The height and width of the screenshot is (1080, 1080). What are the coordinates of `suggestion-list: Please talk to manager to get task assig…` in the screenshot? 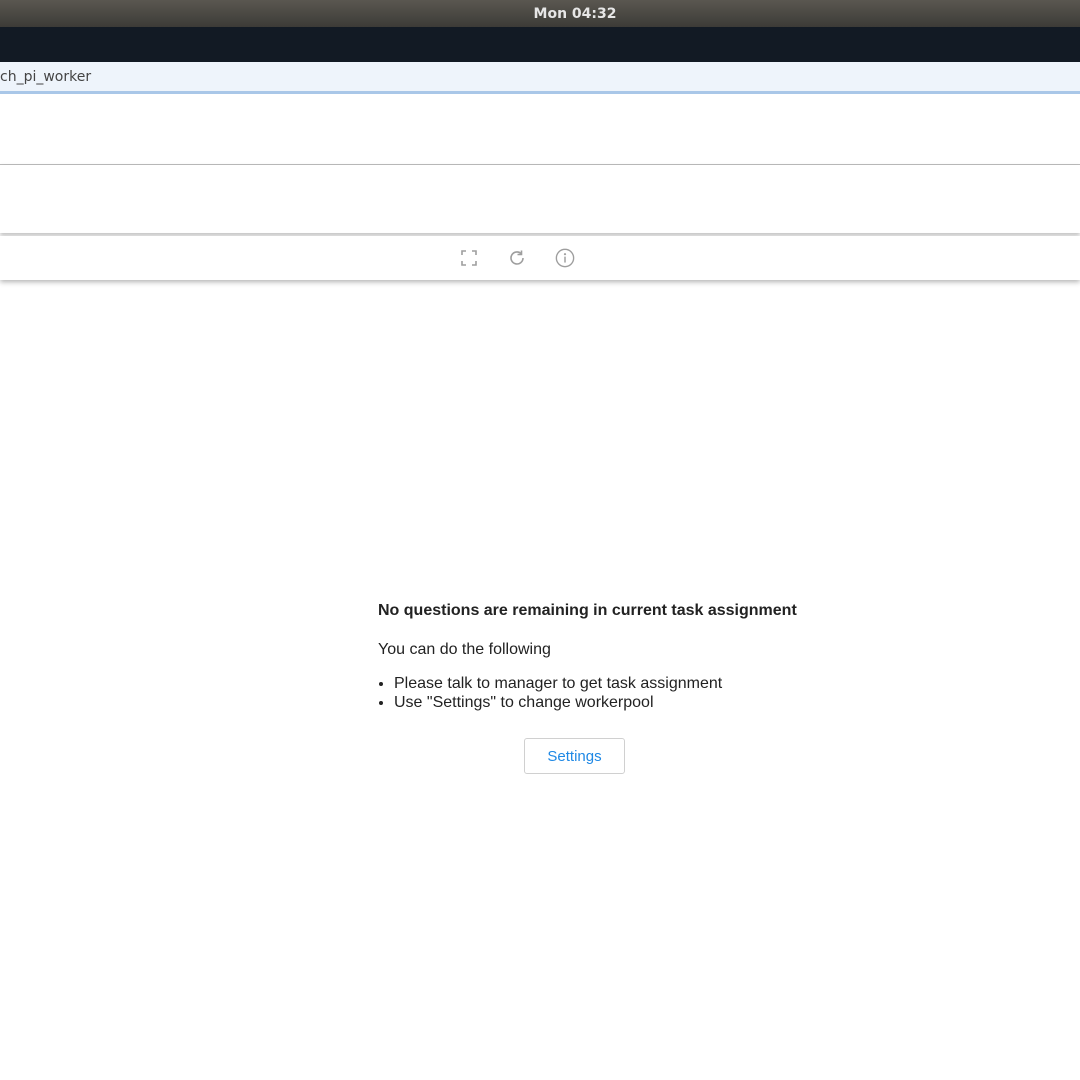 It's located at (598, 693).